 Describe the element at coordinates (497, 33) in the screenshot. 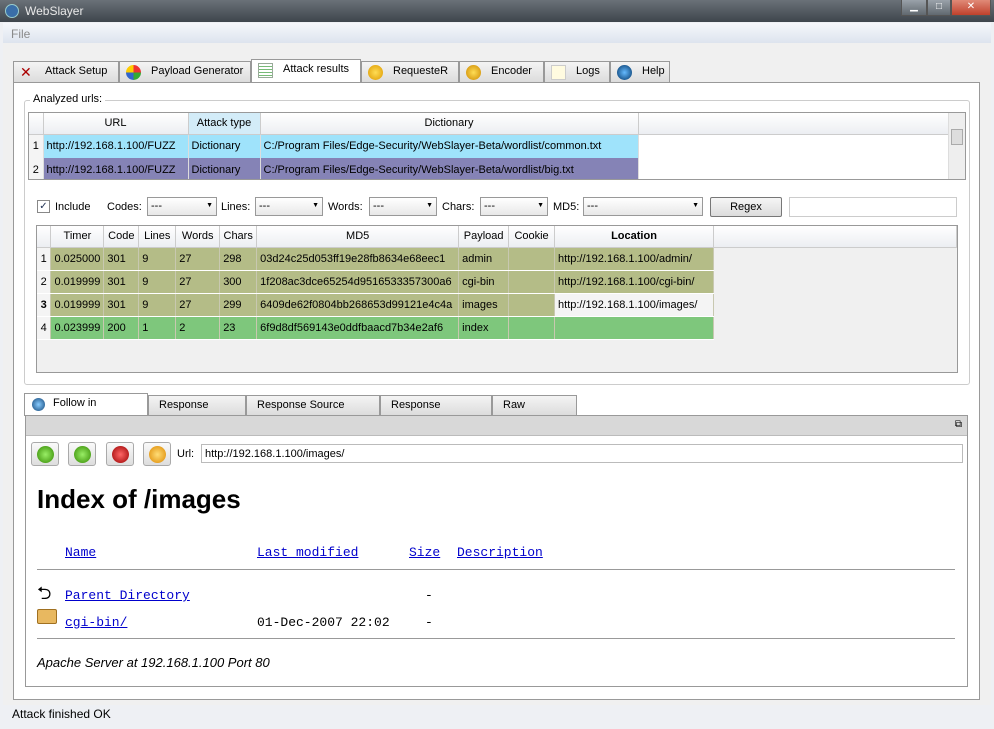

I see `menu-bar: File` at that location.